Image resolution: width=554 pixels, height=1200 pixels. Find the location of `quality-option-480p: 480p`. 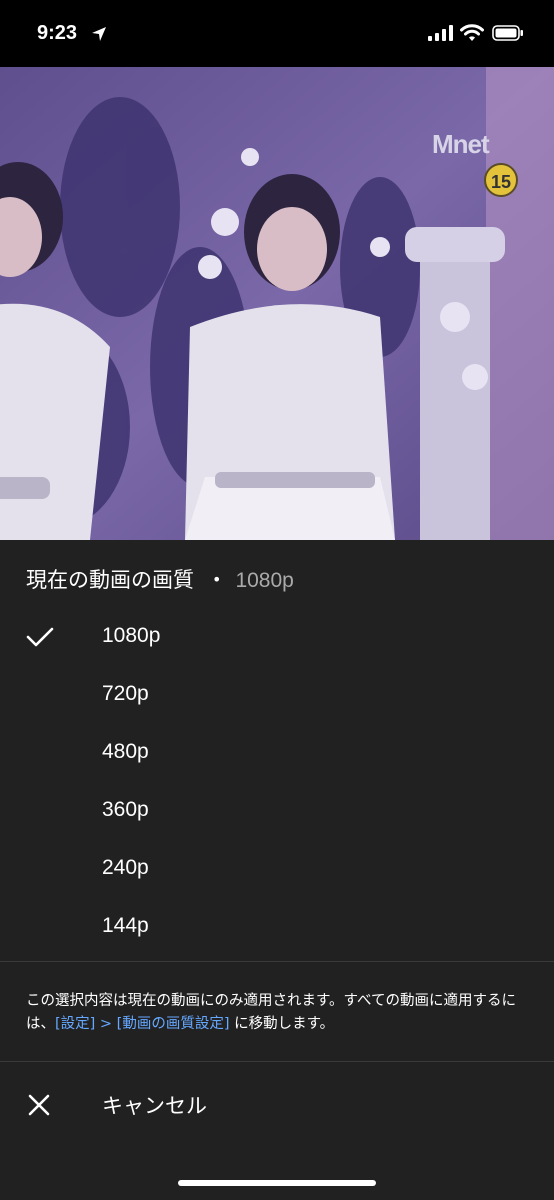

quality-option-480p: 480p is located at coordinates (277, 755).